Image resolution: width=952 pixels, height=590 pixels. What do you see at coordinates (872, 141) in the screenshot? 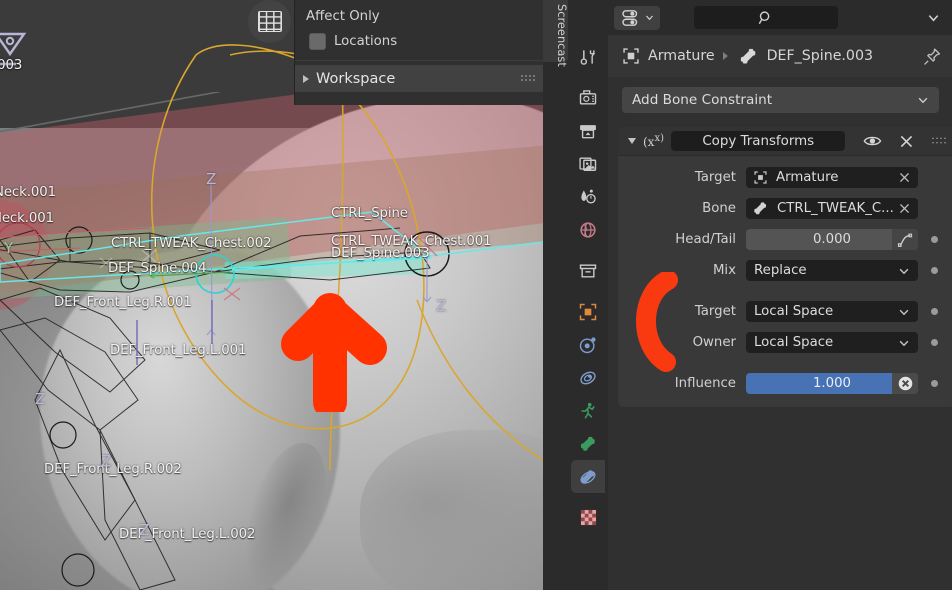
I see `eye-icon` at bounding box center [872, 141].